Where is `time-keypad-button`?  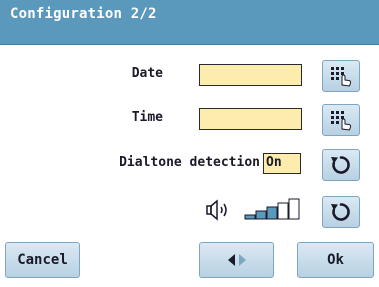 time-keypad-button is located at coordinates (341, 120).